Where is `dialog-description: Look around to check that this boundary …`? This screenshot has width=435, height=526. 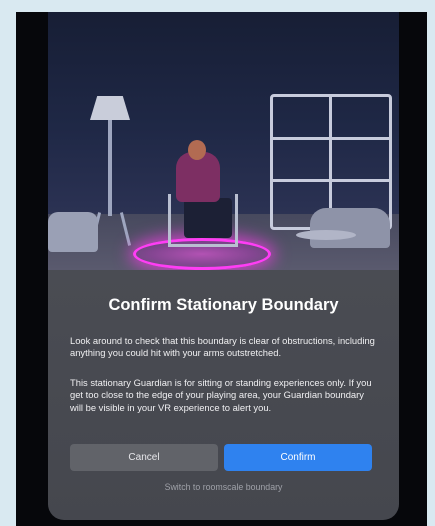
dialog-description: Look around to check that this boundary … is located at coordinates (222, 347).